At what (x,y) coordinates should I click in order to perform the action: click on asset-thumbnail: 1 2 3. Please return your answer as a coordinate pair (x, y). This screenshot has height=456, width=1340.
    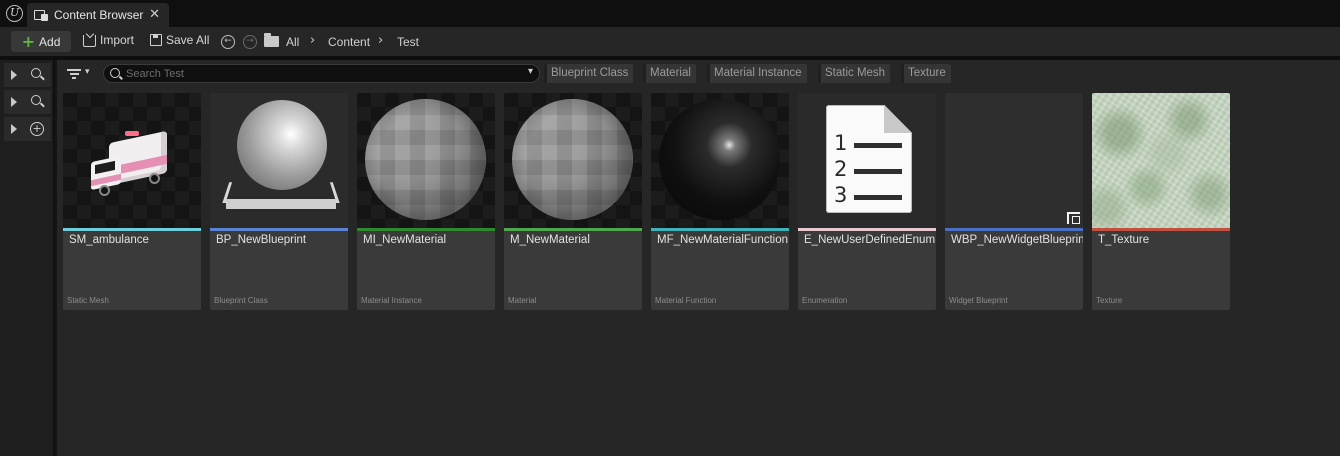
    Looking at the image, I should click on (867, 160).